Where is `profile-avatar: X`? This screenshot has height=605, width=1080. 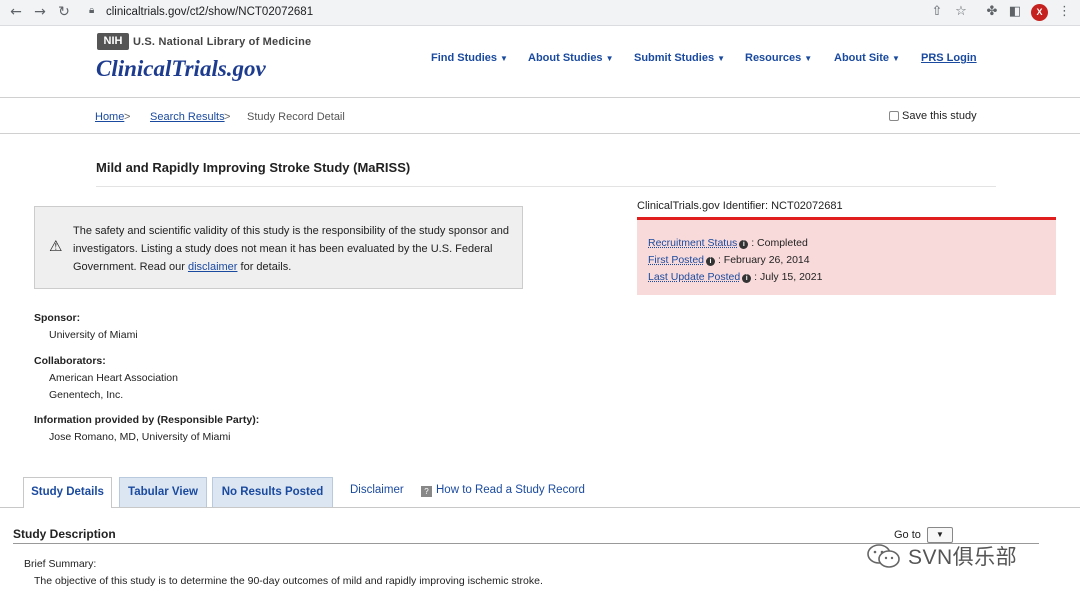 profile-avatar: X is located at coordinates (1039, 12).